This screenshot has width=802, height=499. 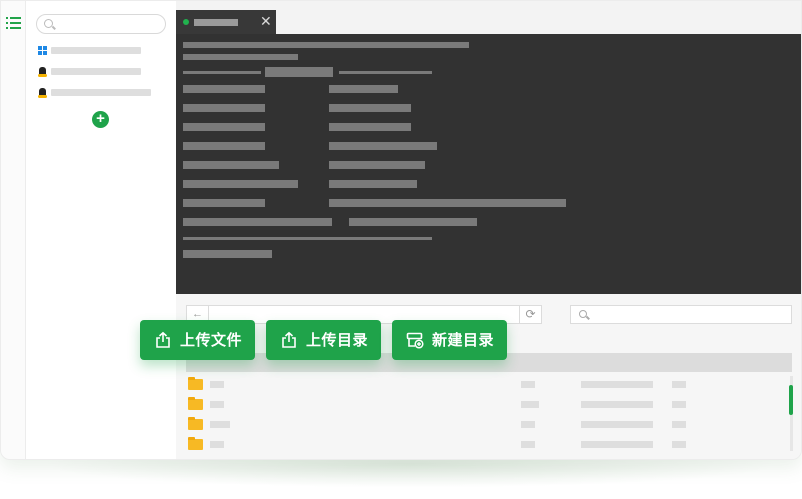 What do you see at coordinates (337, 340) in the screenshot?
I see `upload-directory-label: 上传目录` at bounding box center [337, 340].